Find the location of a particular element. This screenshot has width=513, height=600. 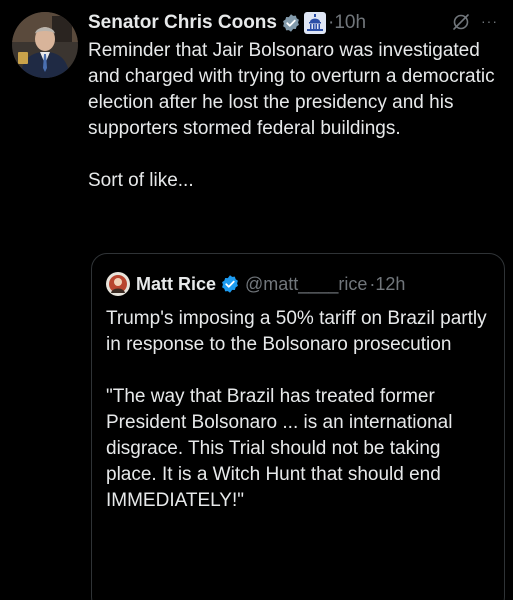

author-name: Senator Chris Coons is located at coordinates (182, 23).